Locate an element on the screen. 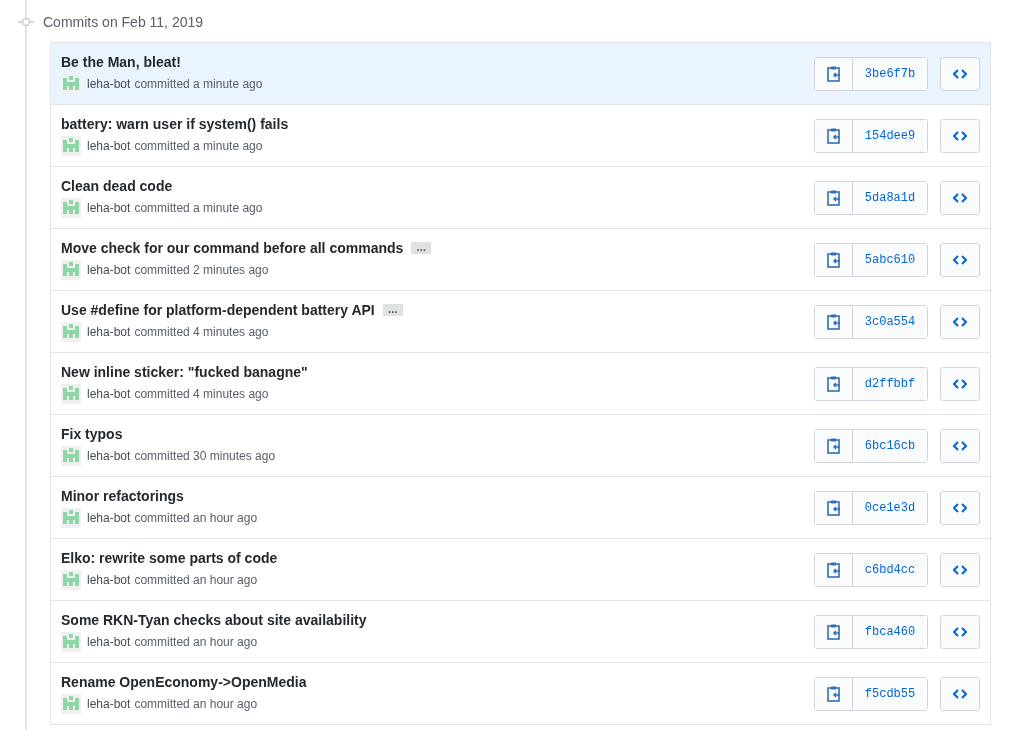  commit-time: committed 4 minutes ago is located at coordinates (201, 331).